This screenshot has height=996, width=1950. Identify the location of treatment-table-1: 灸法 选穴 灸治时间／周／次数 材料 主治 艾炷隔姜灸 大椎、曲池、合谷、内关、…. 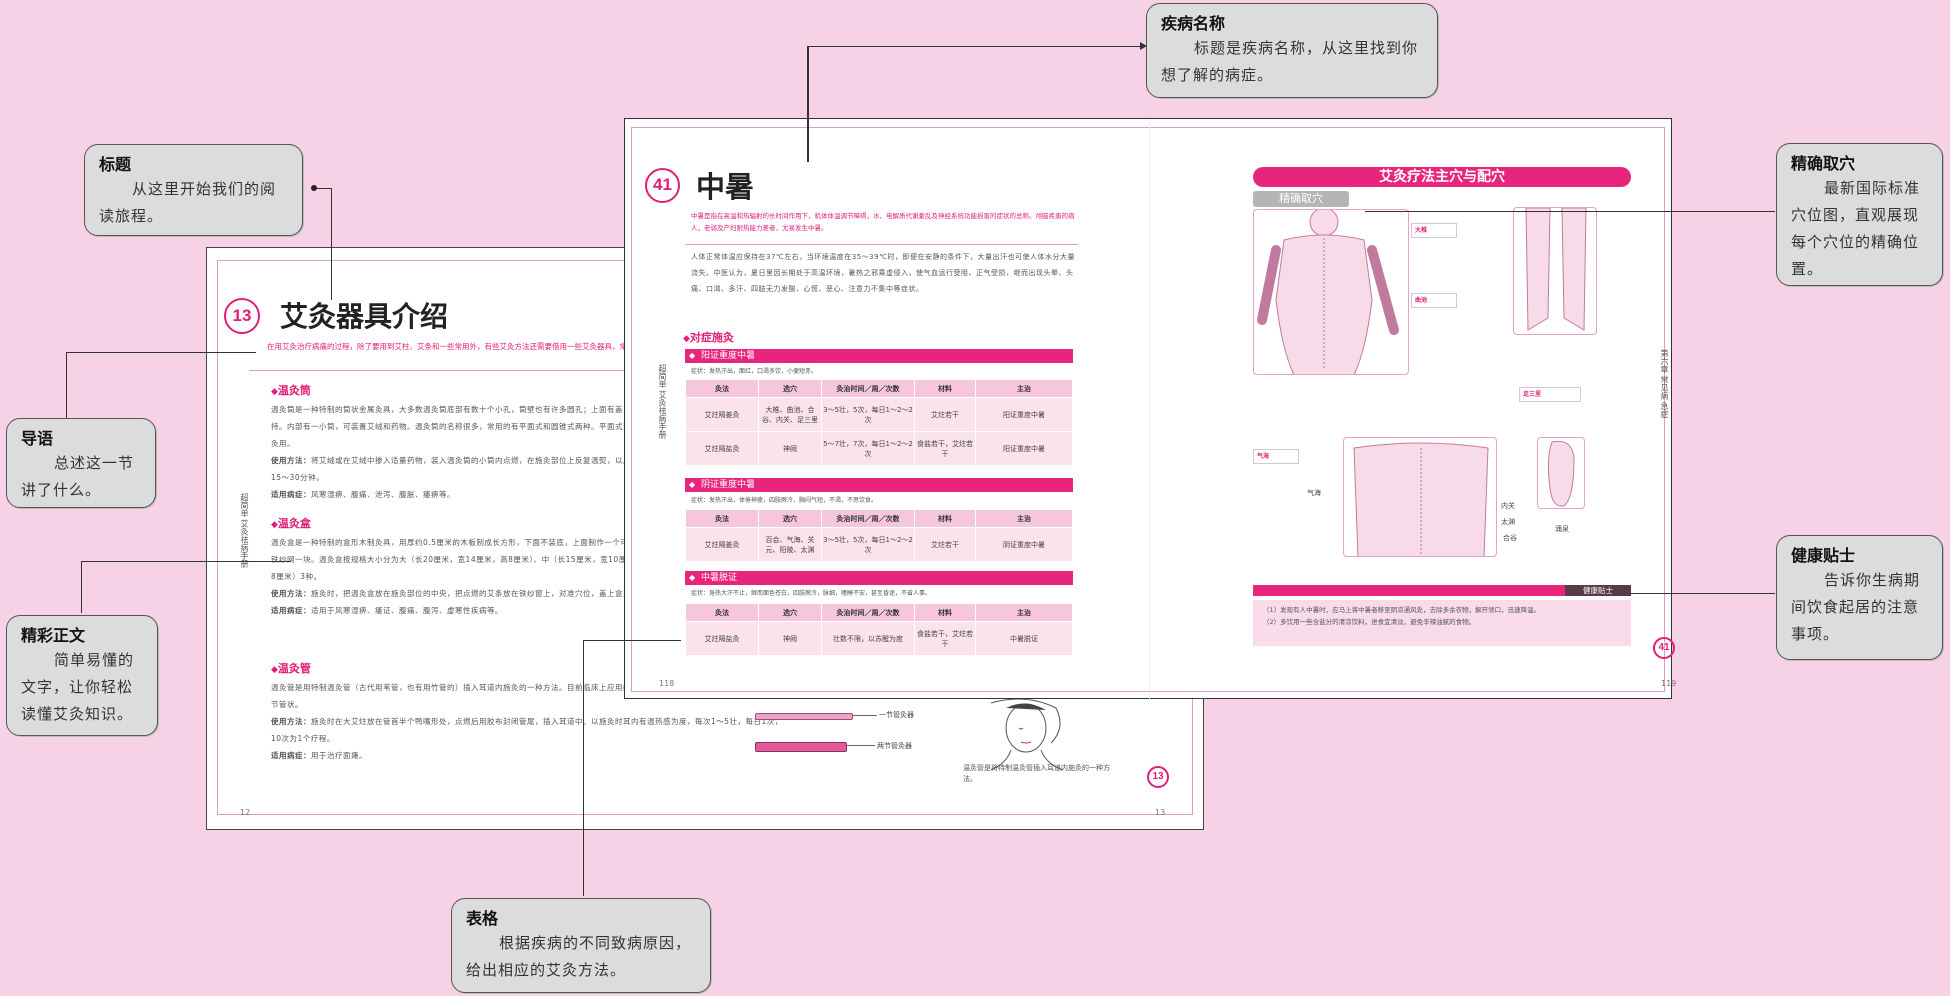
(879, 422).